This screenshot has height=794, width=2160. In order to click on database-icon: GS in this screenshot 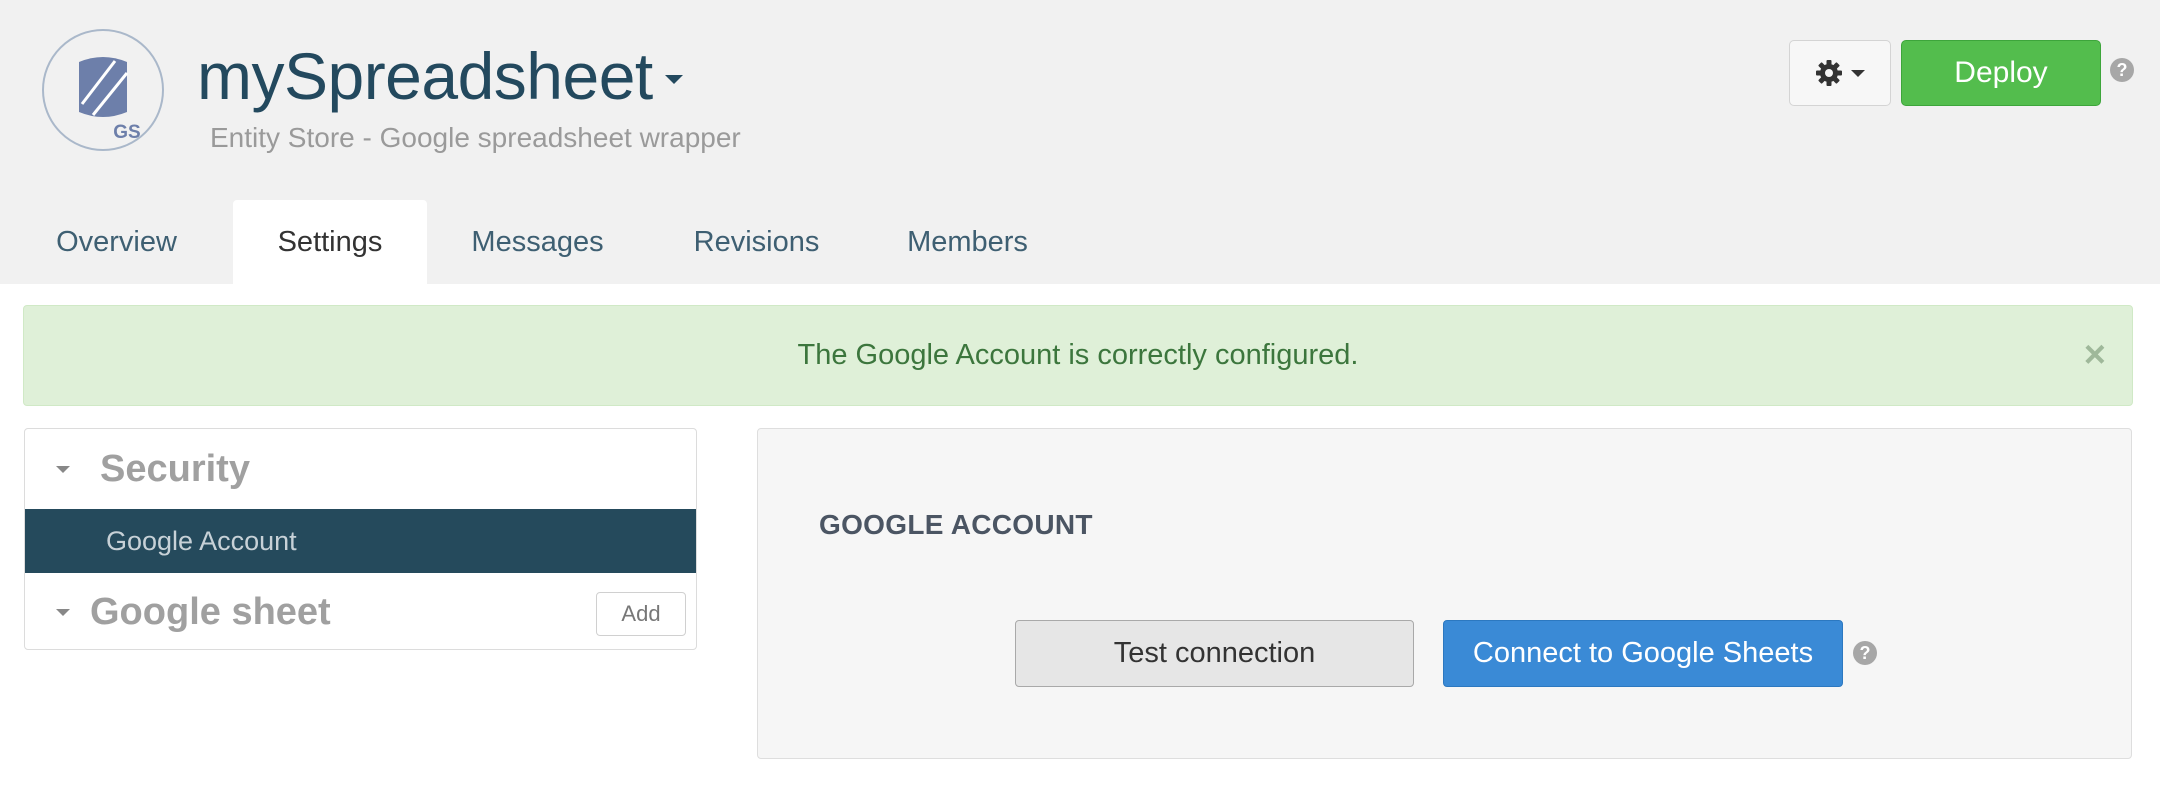, I will do `click(103, 90)`.